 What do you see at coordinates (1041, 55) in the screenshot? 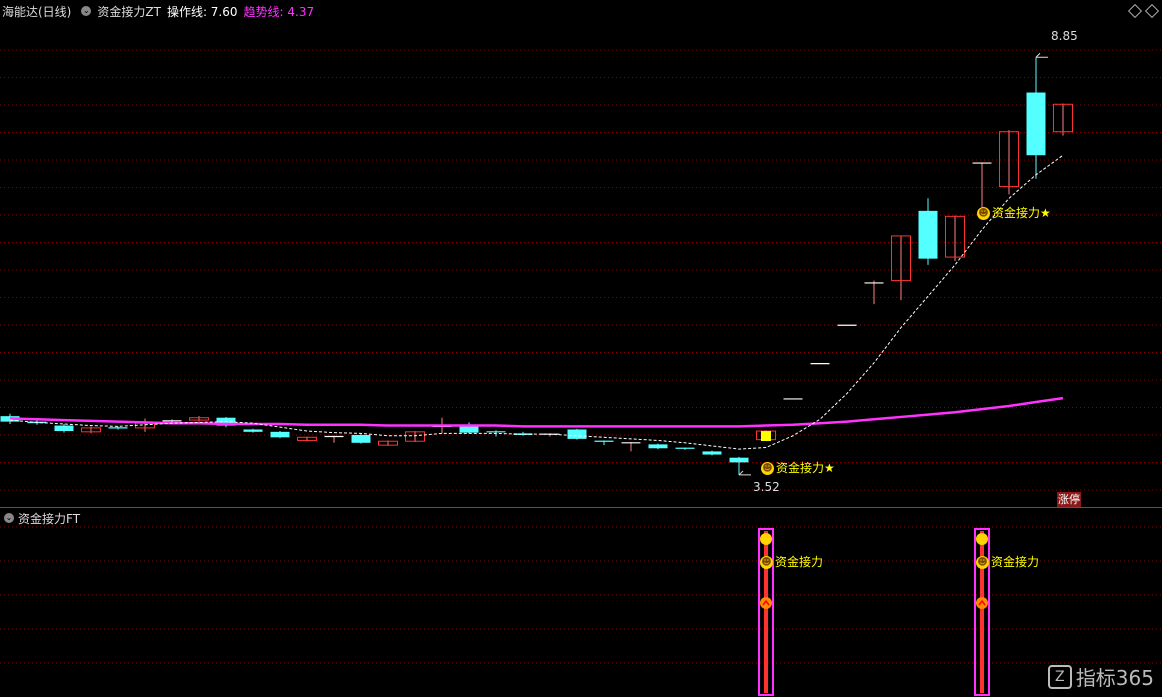
I see `high-pointer` at bounding box center [1041, 55].